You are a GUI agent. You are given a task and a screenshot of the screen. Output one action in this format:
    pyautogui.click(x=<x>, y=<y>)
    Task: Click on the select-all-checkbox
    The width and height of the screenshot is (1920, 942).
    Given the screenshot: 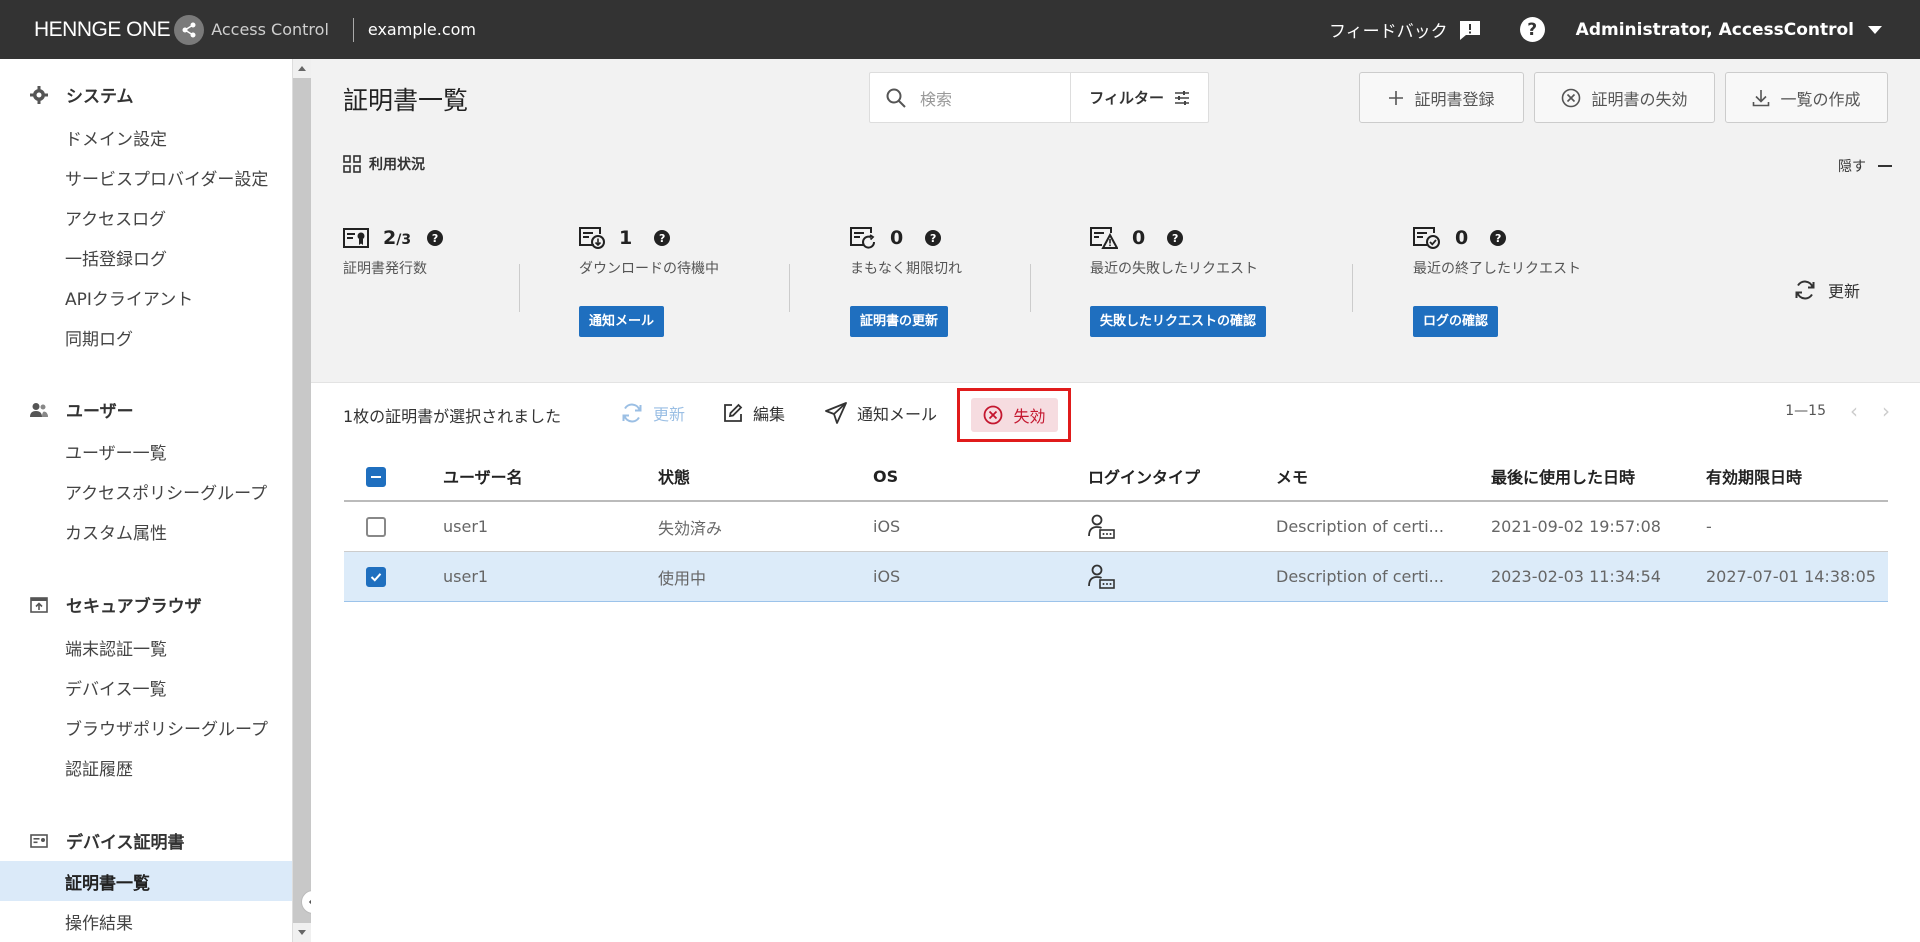 What is the action you would take?
    pyautogui.click(x=376, y=477)
    